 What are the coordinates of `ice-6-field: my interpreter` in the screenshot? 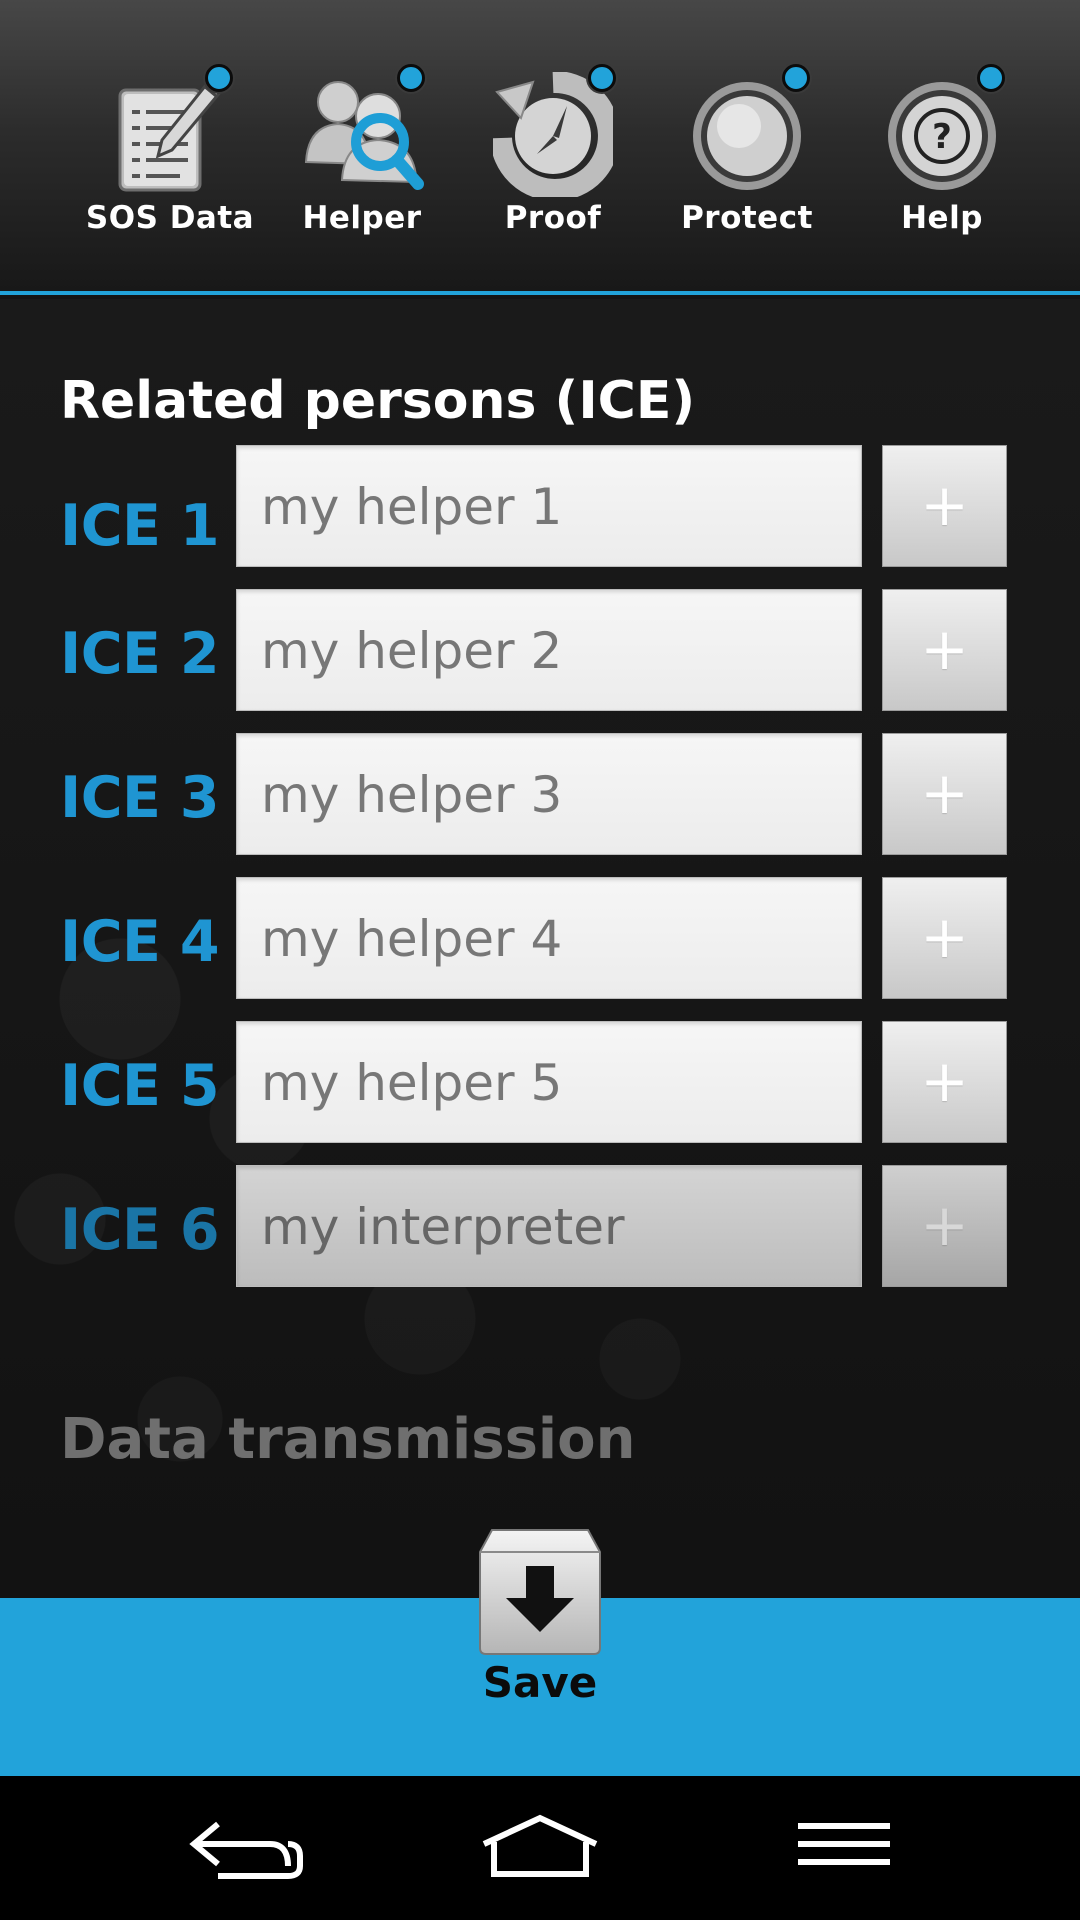 It's located at (549, 1226).